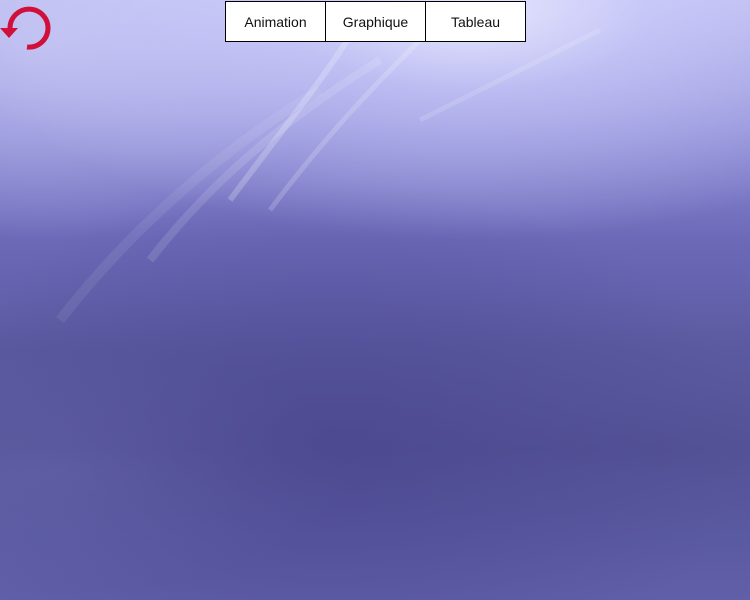  I want to click on tab-animation-label: Animation, so click(275, 22).